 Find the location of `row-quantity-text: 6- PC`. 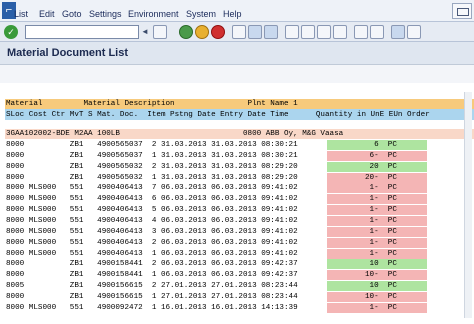

row-quantity-text: 6- PC is located at coordinates (381, 155).